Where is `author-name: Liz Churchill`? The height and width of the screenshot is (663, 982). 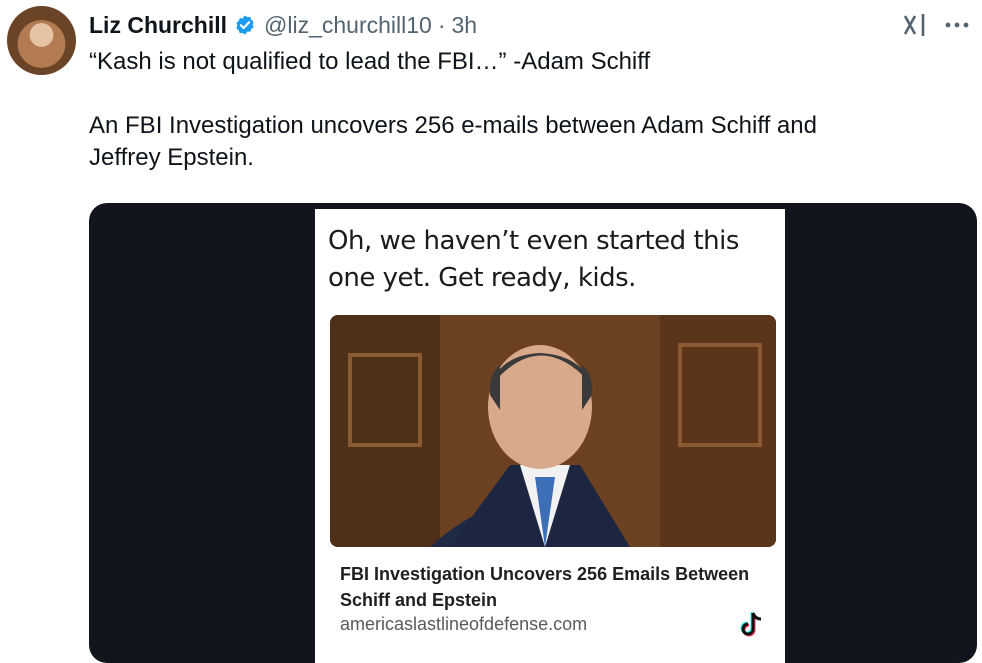
author-name: Liz Churchill is located at coordinates (158, 25).